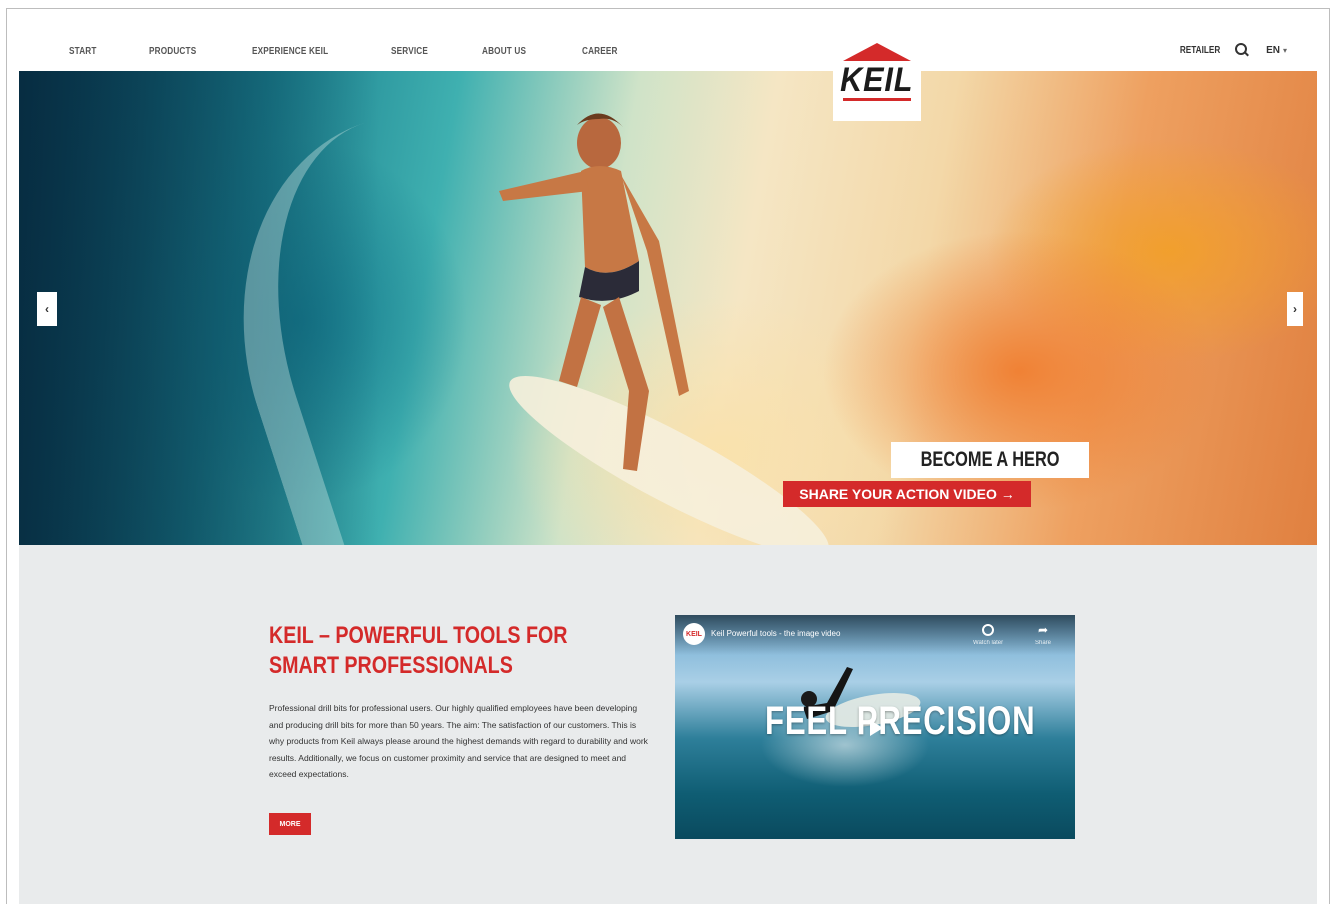  Describe the element at coordinates (877, 52) in the screenshot. I see `logo-roof-shape` at that location.